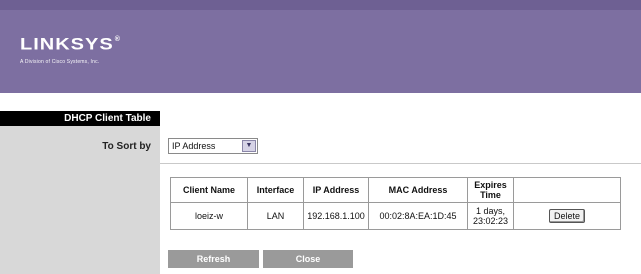  Describe the element at coordinates (275, 190) in the screenshot. I see `column-header-interface: Interface` at that location.